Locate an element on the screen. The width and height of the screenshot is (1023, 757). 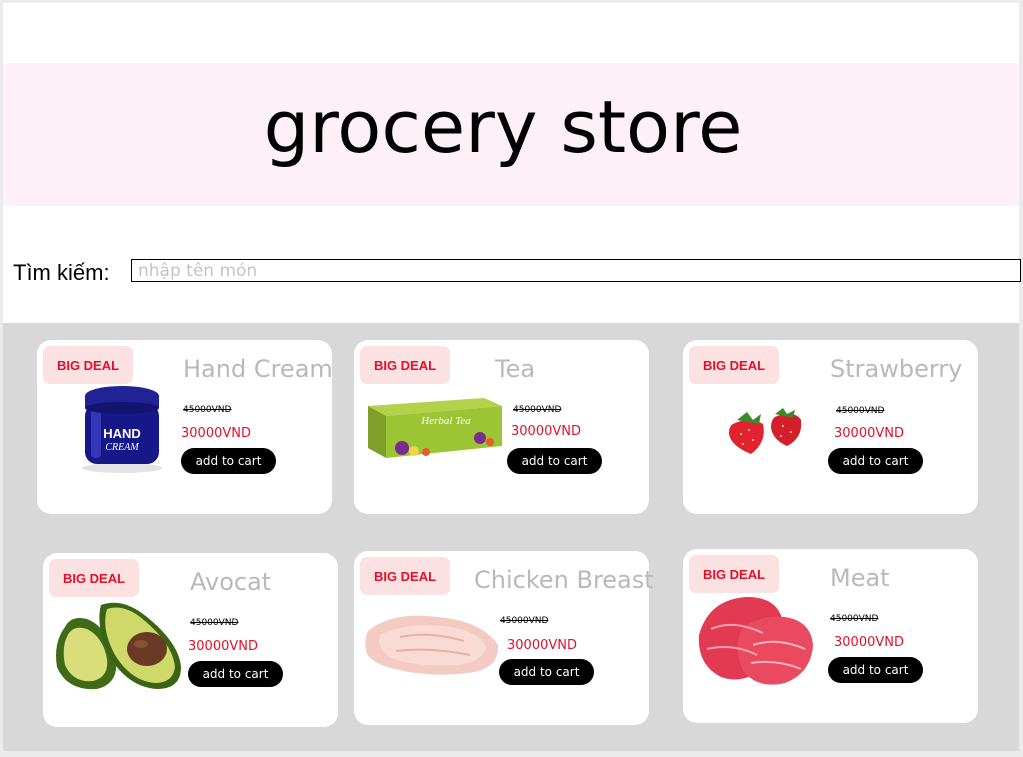
herbal-tea-label: Herbal Tea is located at coordinates (445, 421).